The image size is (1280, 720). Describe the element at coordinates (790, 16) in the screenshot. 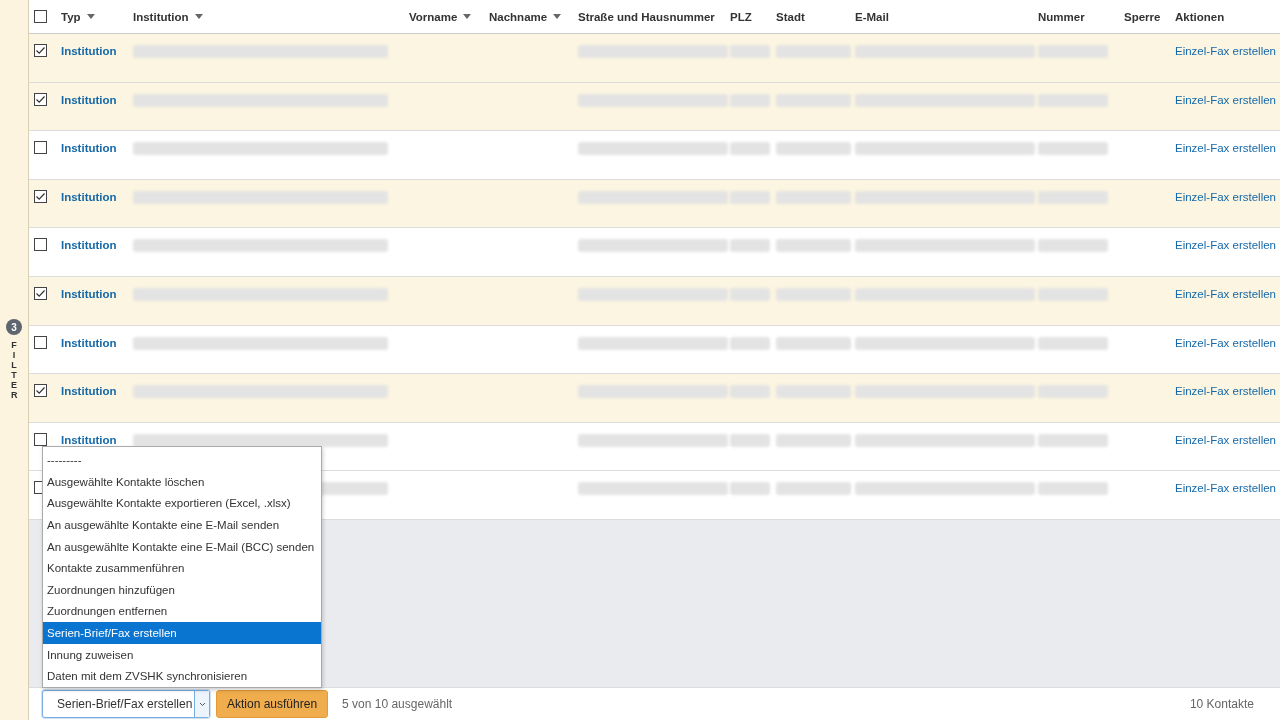

I see `column-header: Stadt` at that location.